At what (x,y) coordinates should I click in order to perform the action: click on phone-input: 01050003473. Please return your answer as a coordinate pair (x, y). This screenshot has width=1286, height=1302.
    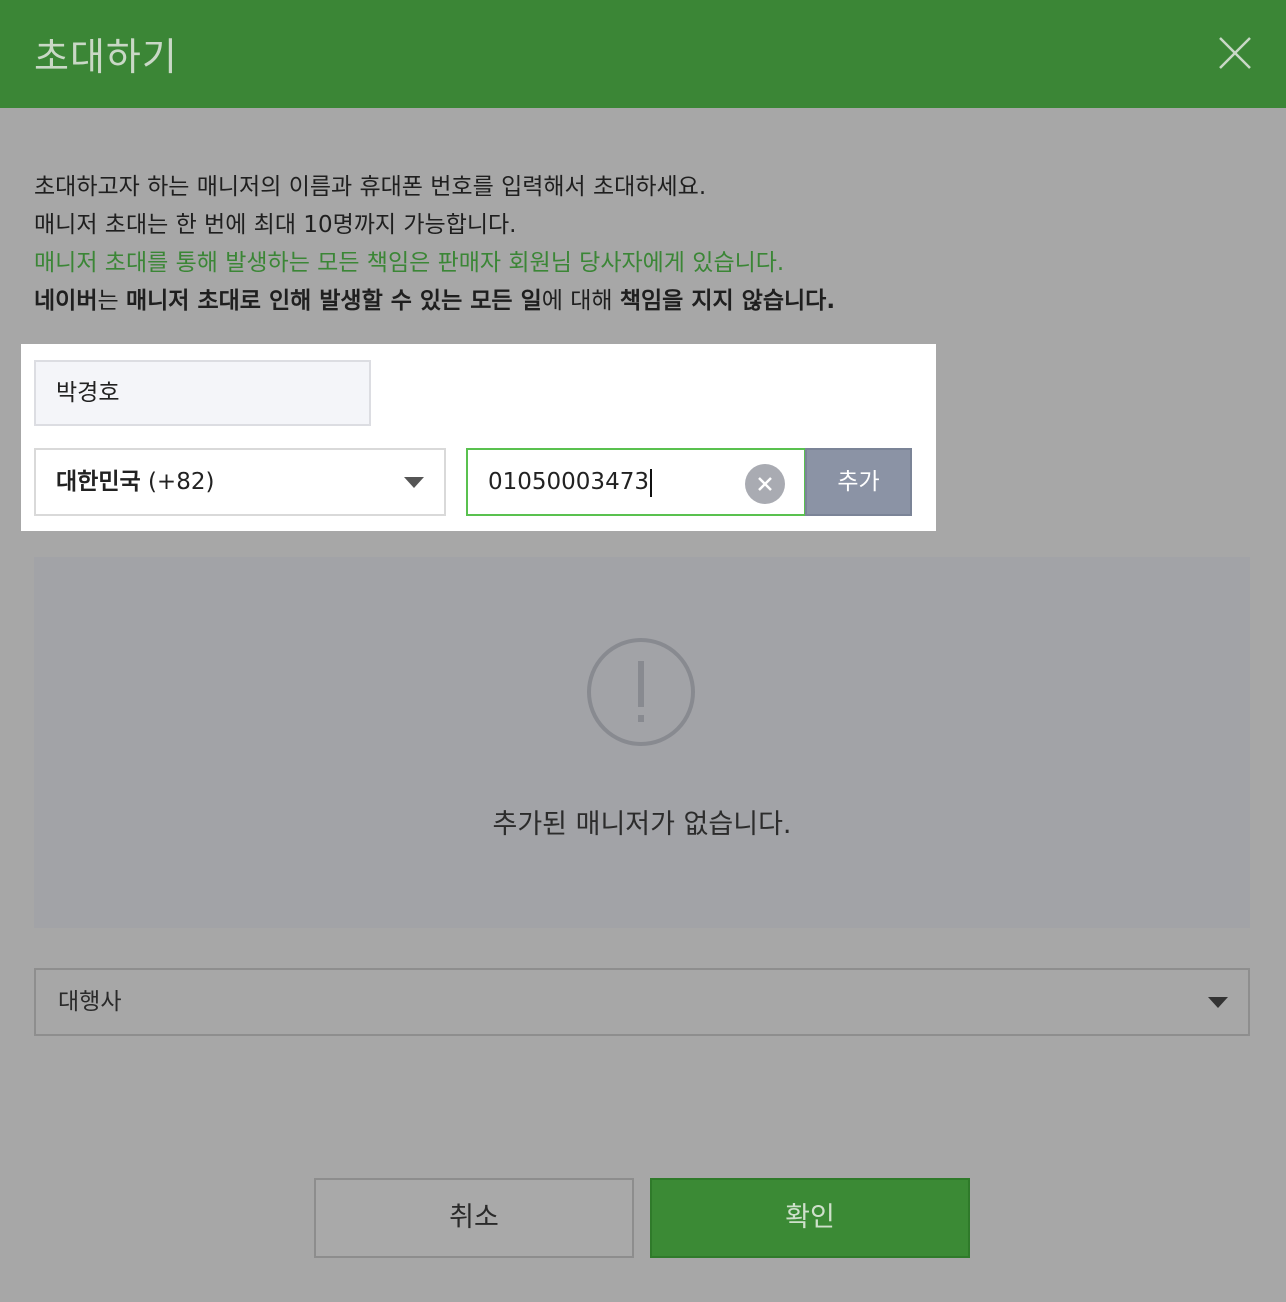
    Looking at the image, I should click on (636, 482).